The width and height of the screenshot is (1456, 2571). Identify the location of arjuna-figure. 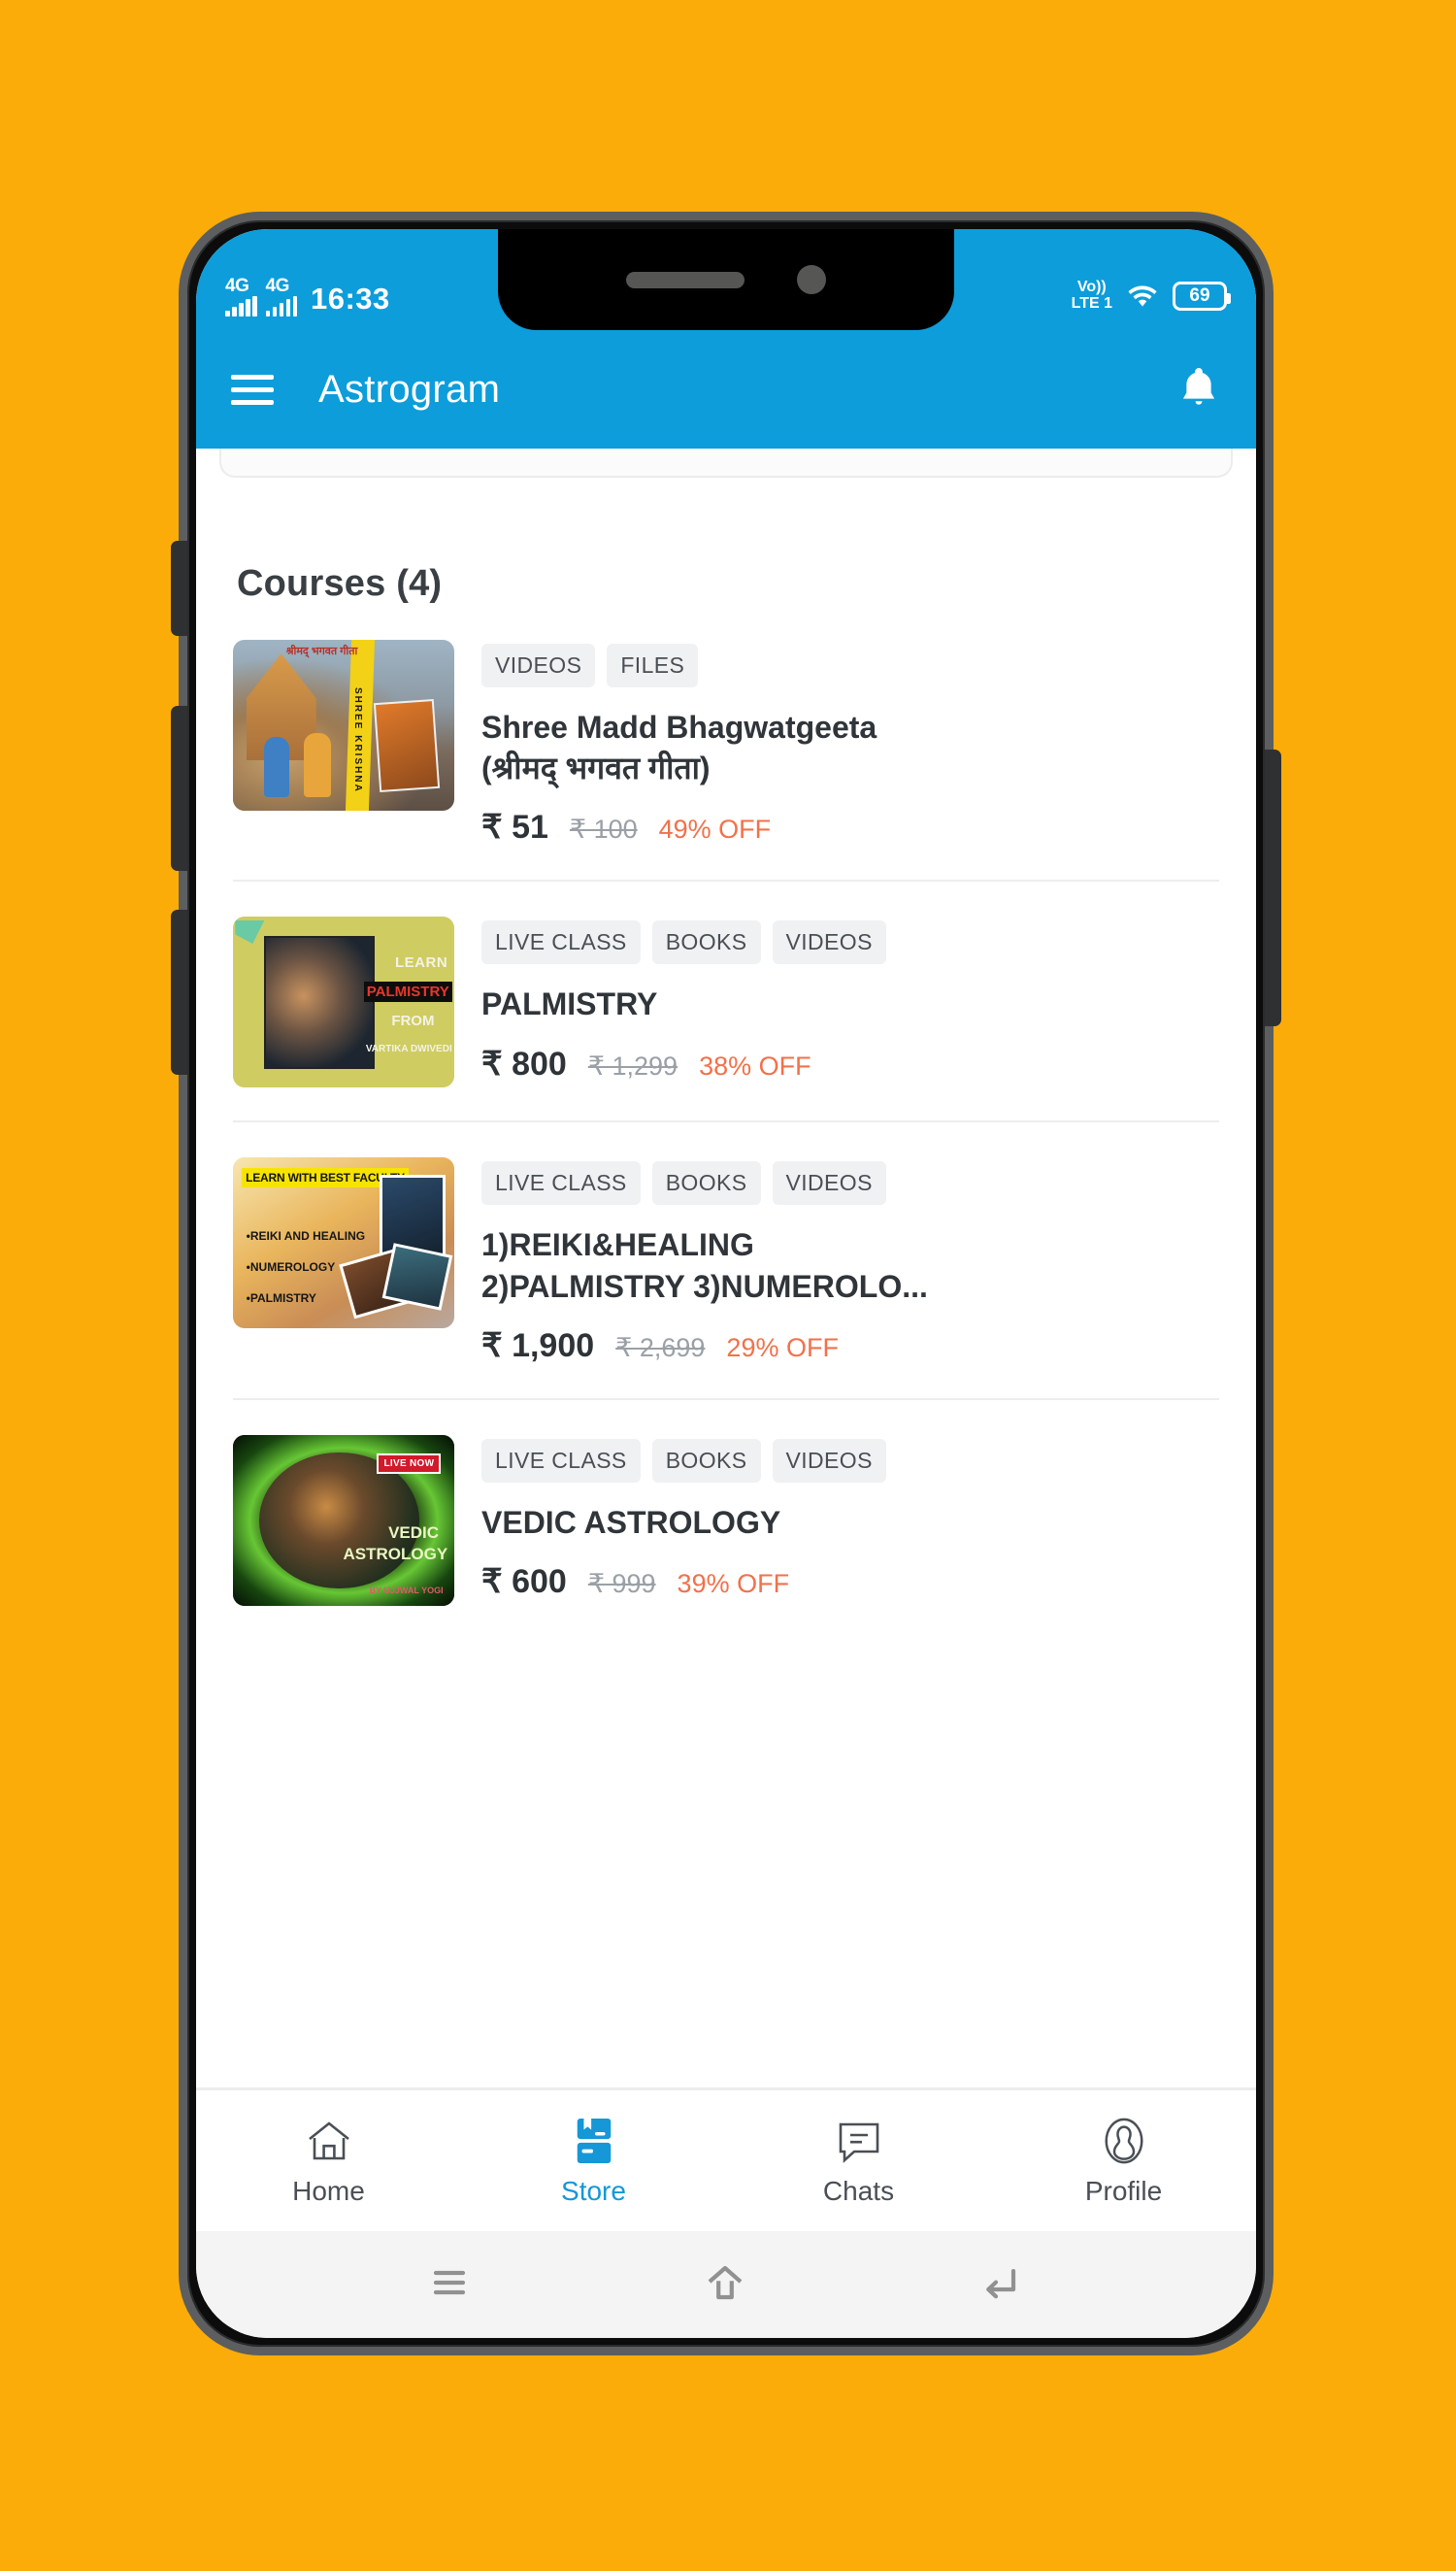
(317, 764).